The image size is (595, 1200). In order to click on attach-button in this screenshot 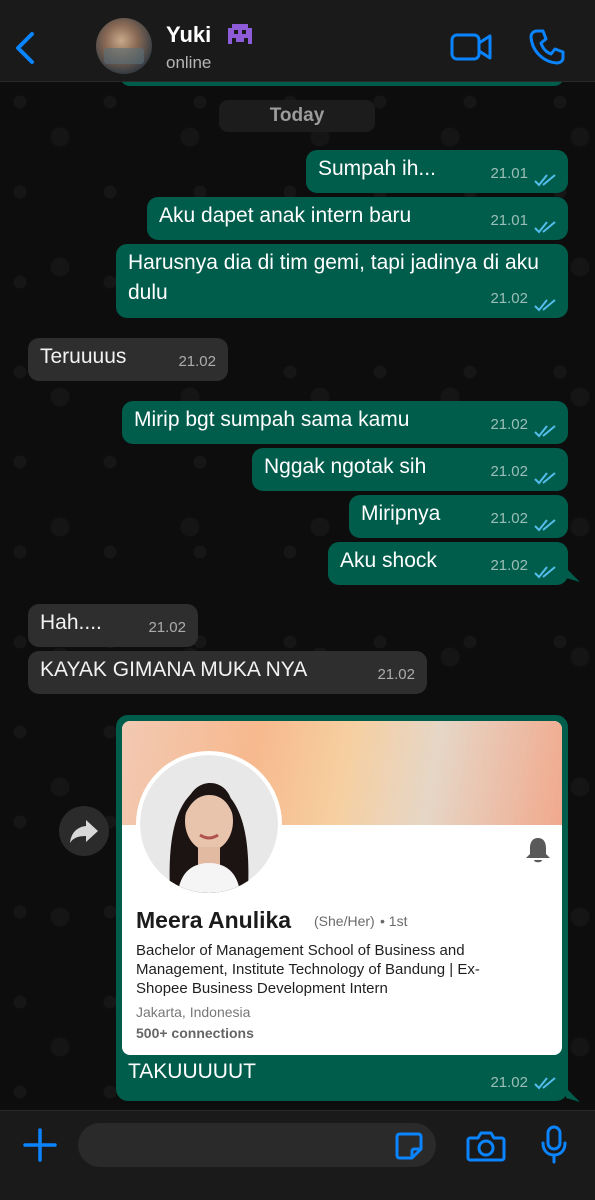, I will do `click(40, 1145)`.